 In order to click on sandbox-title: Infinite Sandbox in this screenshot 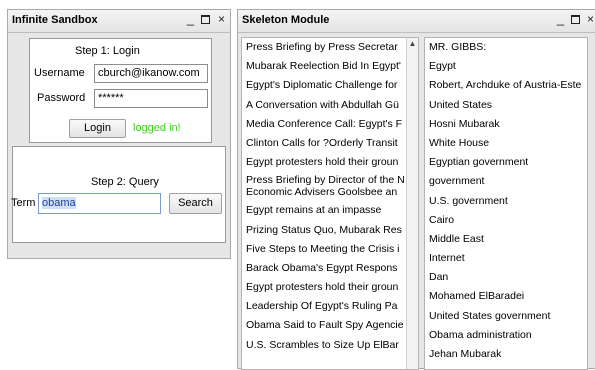, I will do `click(55, 20)`.